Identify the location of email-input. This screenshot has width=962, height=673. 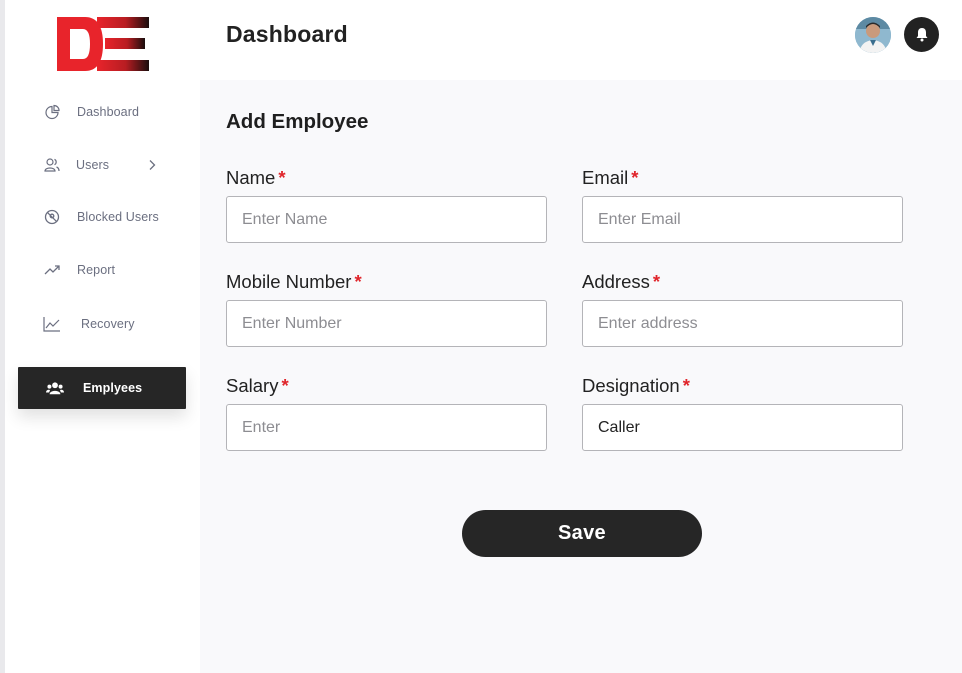
(742, 219).